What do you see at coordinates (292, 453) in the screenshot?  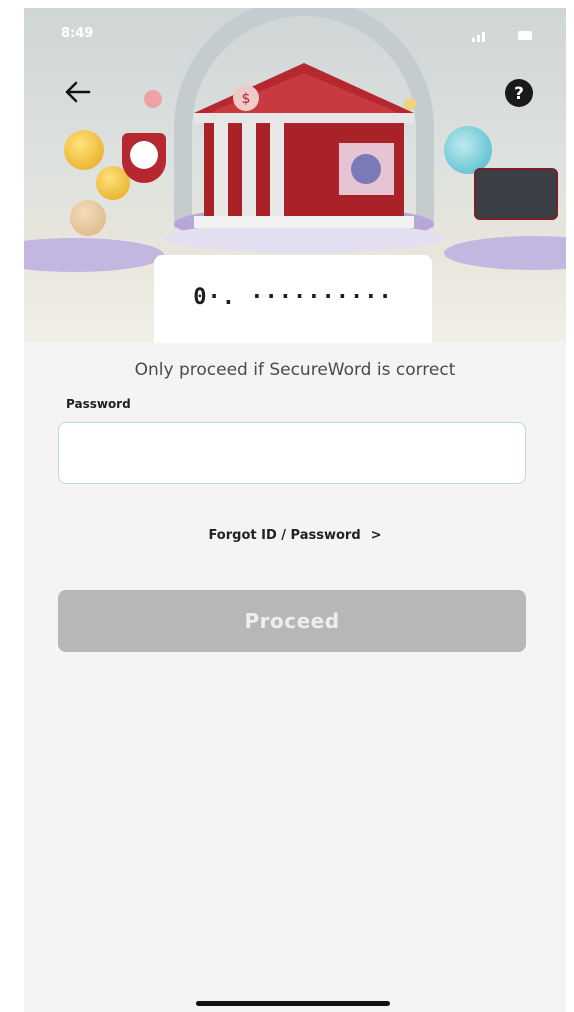 I see `password-input` at bounding box center [292, 453].